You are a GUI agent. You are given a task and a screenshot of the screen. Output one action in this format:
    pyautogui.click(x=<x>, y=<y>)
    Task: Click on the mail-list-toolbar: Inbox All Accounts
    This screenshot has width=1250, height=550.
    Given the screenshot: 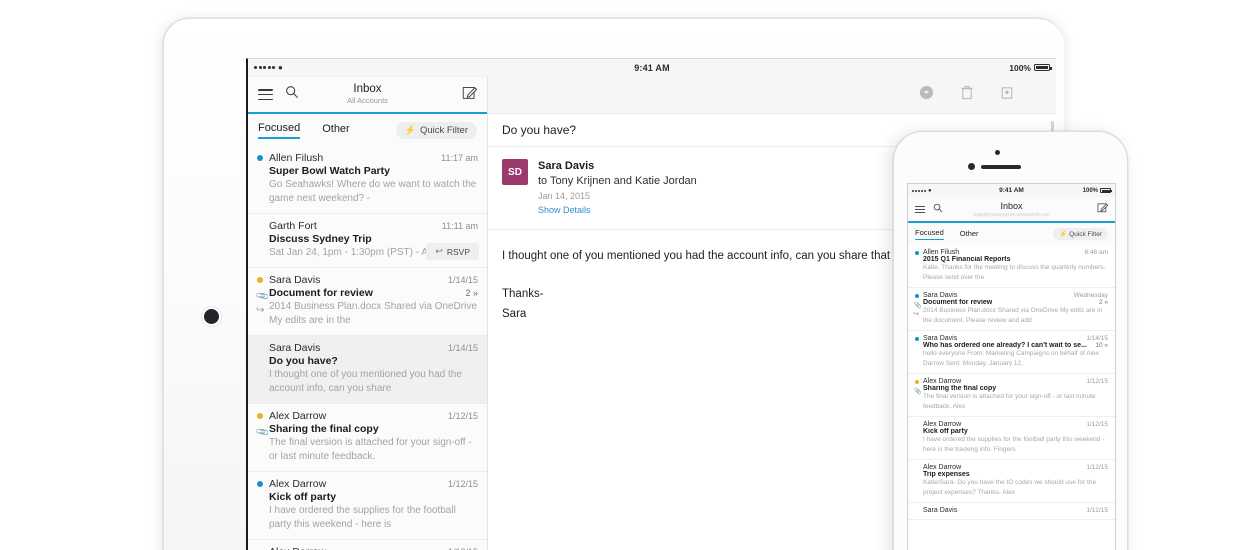 What is the action you would take?
    pyautogui.click(x=367, y=95)
    